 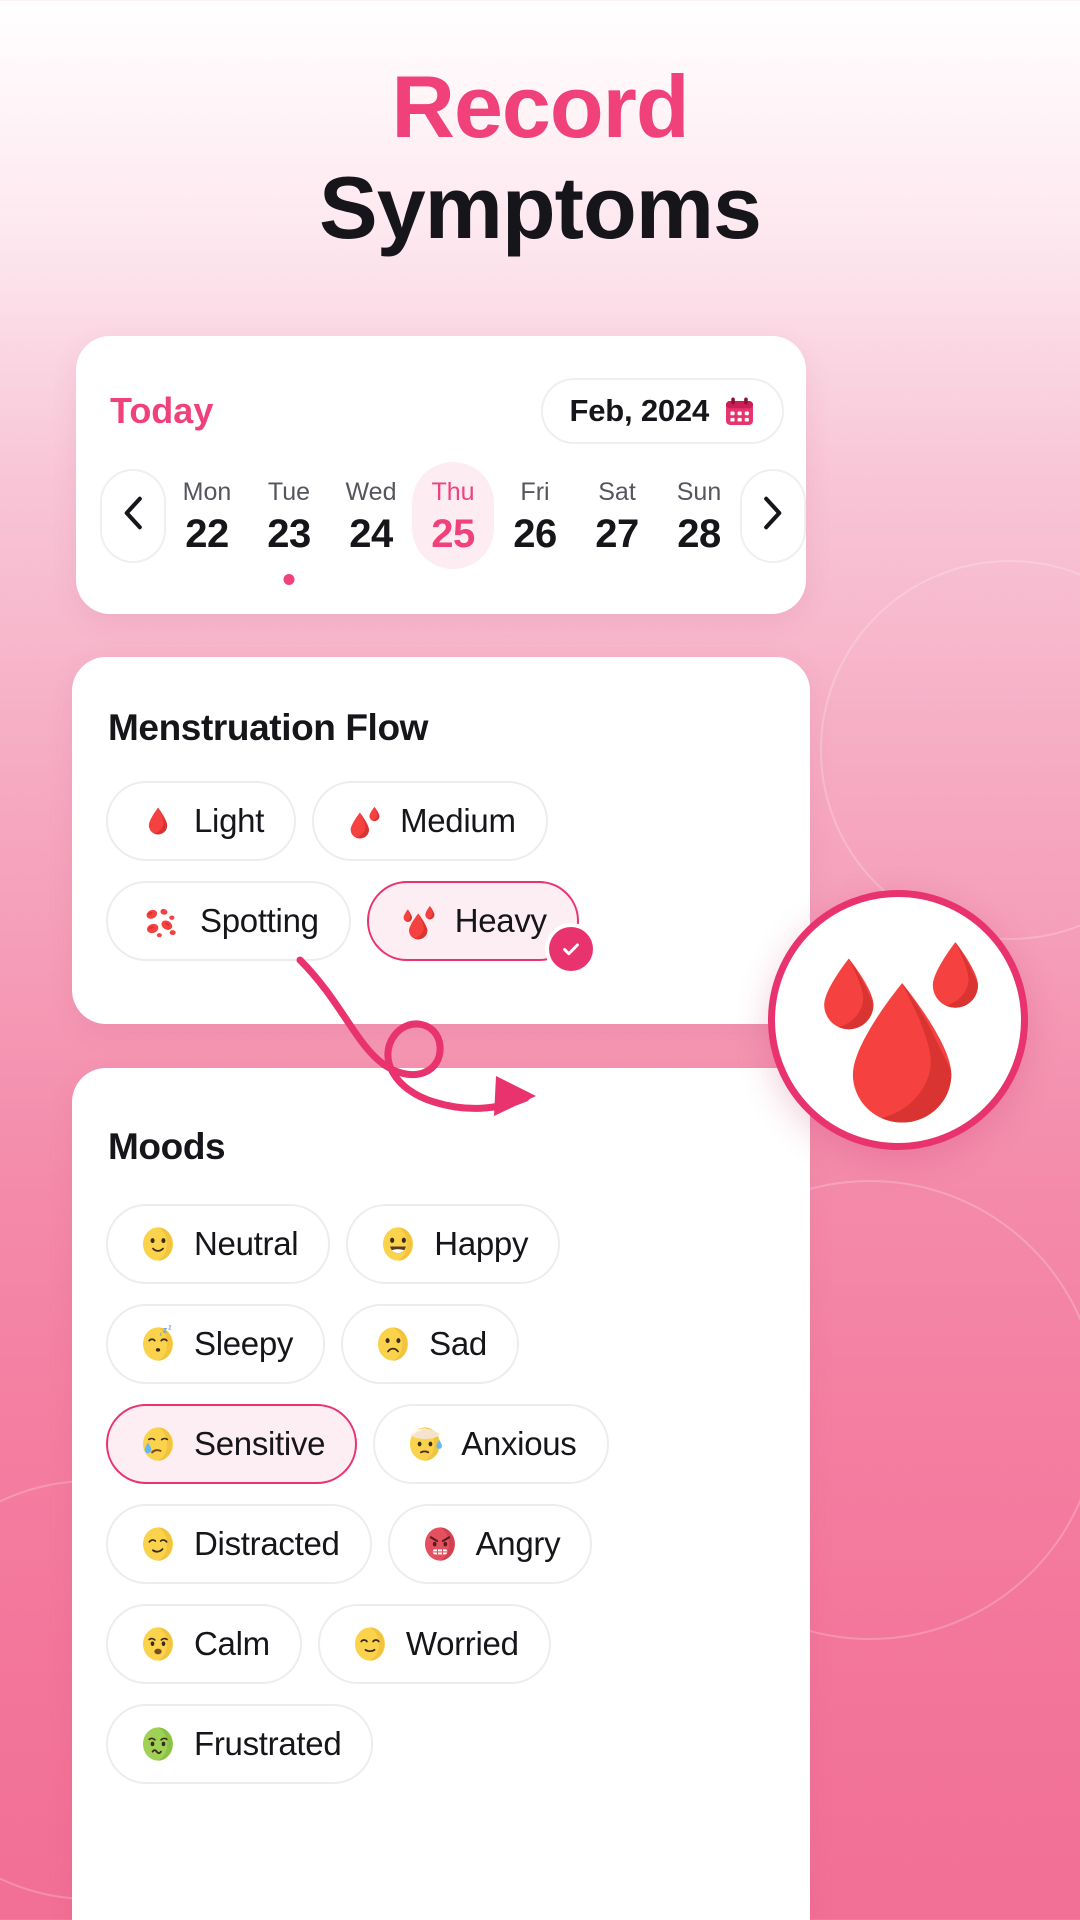 What do you see at coordinates (453, 492) in the screenshot?
I see `day-of-week-label: Thu` at bounding box center [453, 492].